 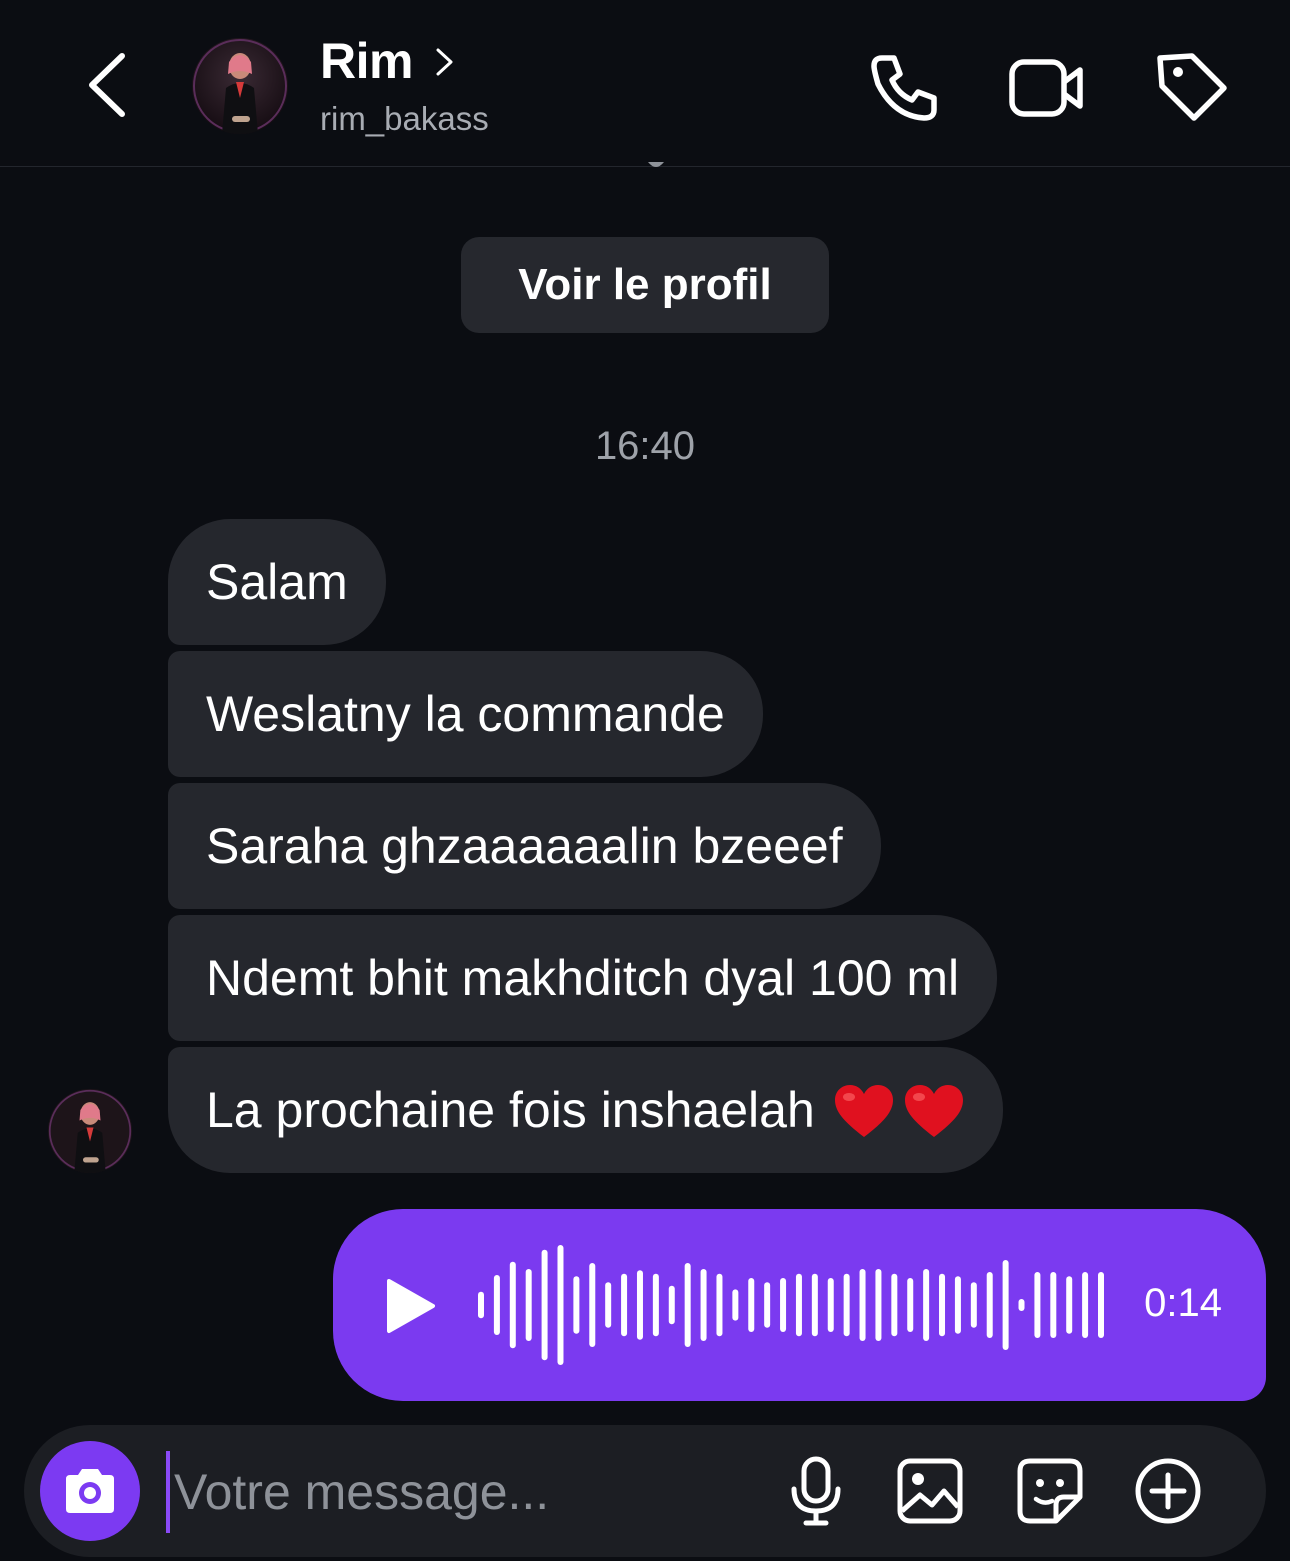 I want to click on tag-icon, so click(x=1192, y=88).